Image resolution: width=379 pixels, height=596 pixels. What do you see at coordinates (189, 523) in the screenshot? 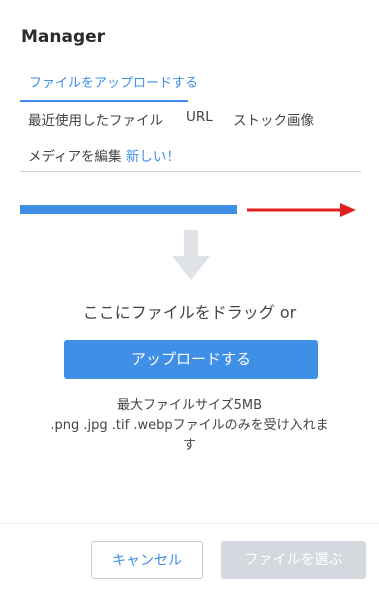
I see `footer-divider` at bounding box center [189, 523].